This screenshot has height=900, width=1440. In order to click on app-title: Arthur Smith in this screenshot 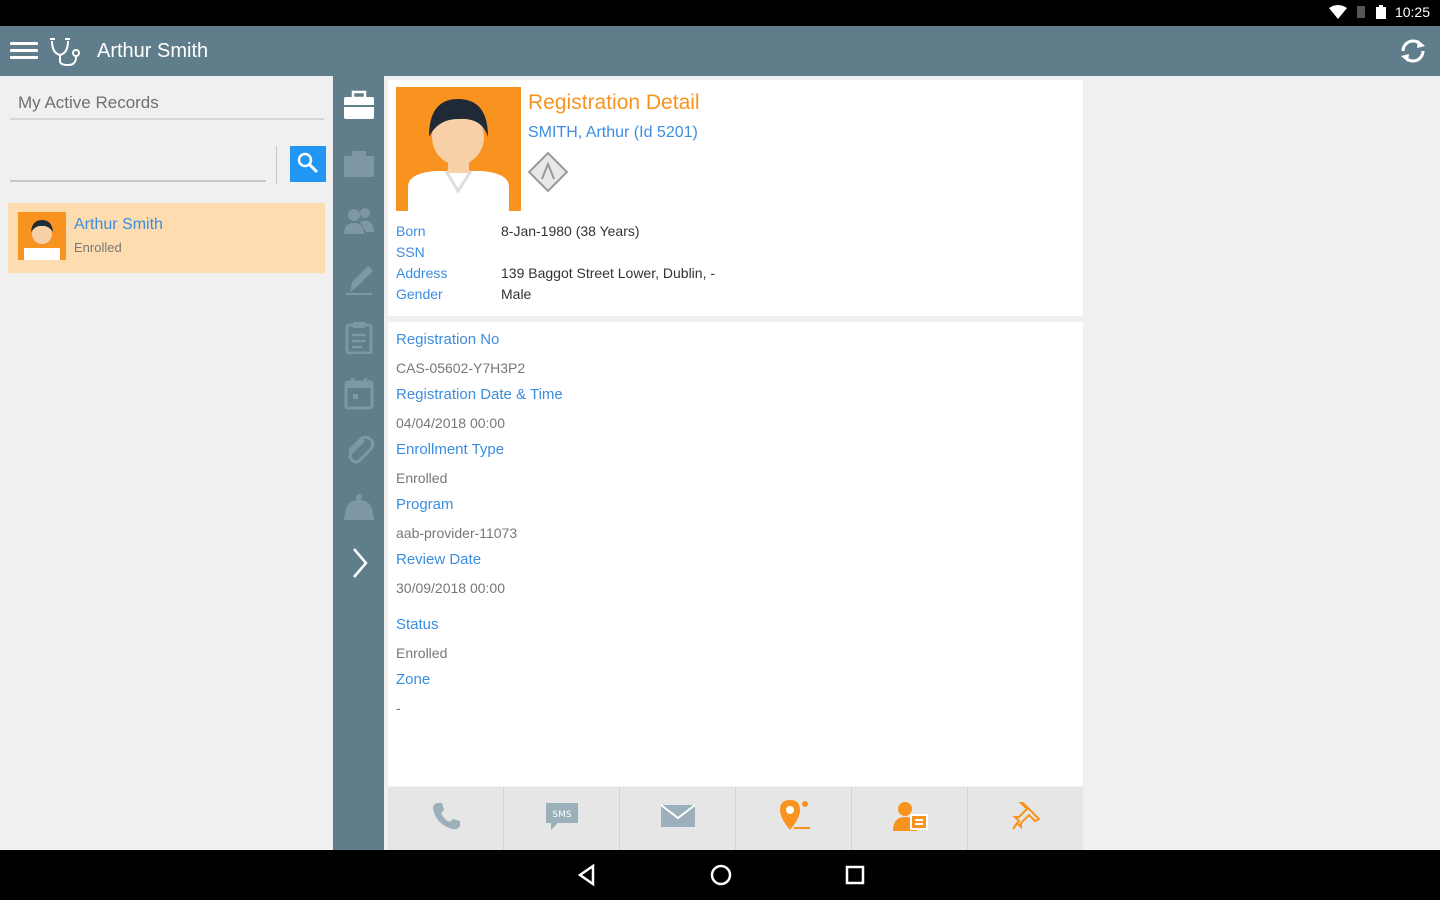, I will do `click(153, 51)`.